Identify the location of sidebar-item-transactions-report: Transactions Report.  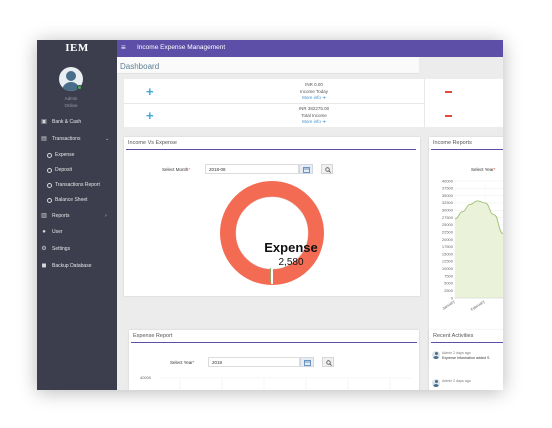
(77, 185).